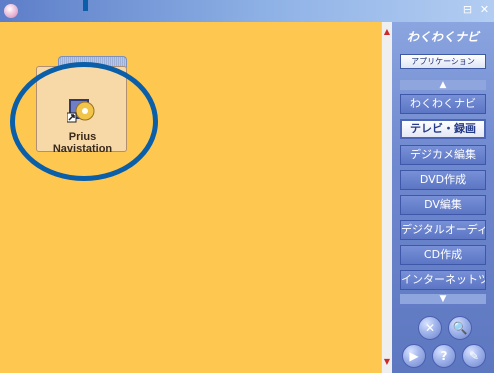 This screenshot has height=373, width=494. Describe the element at coordinates (247, 11) in the screenshot. I see `window-titlebar: ⊟ ✕` at that location.